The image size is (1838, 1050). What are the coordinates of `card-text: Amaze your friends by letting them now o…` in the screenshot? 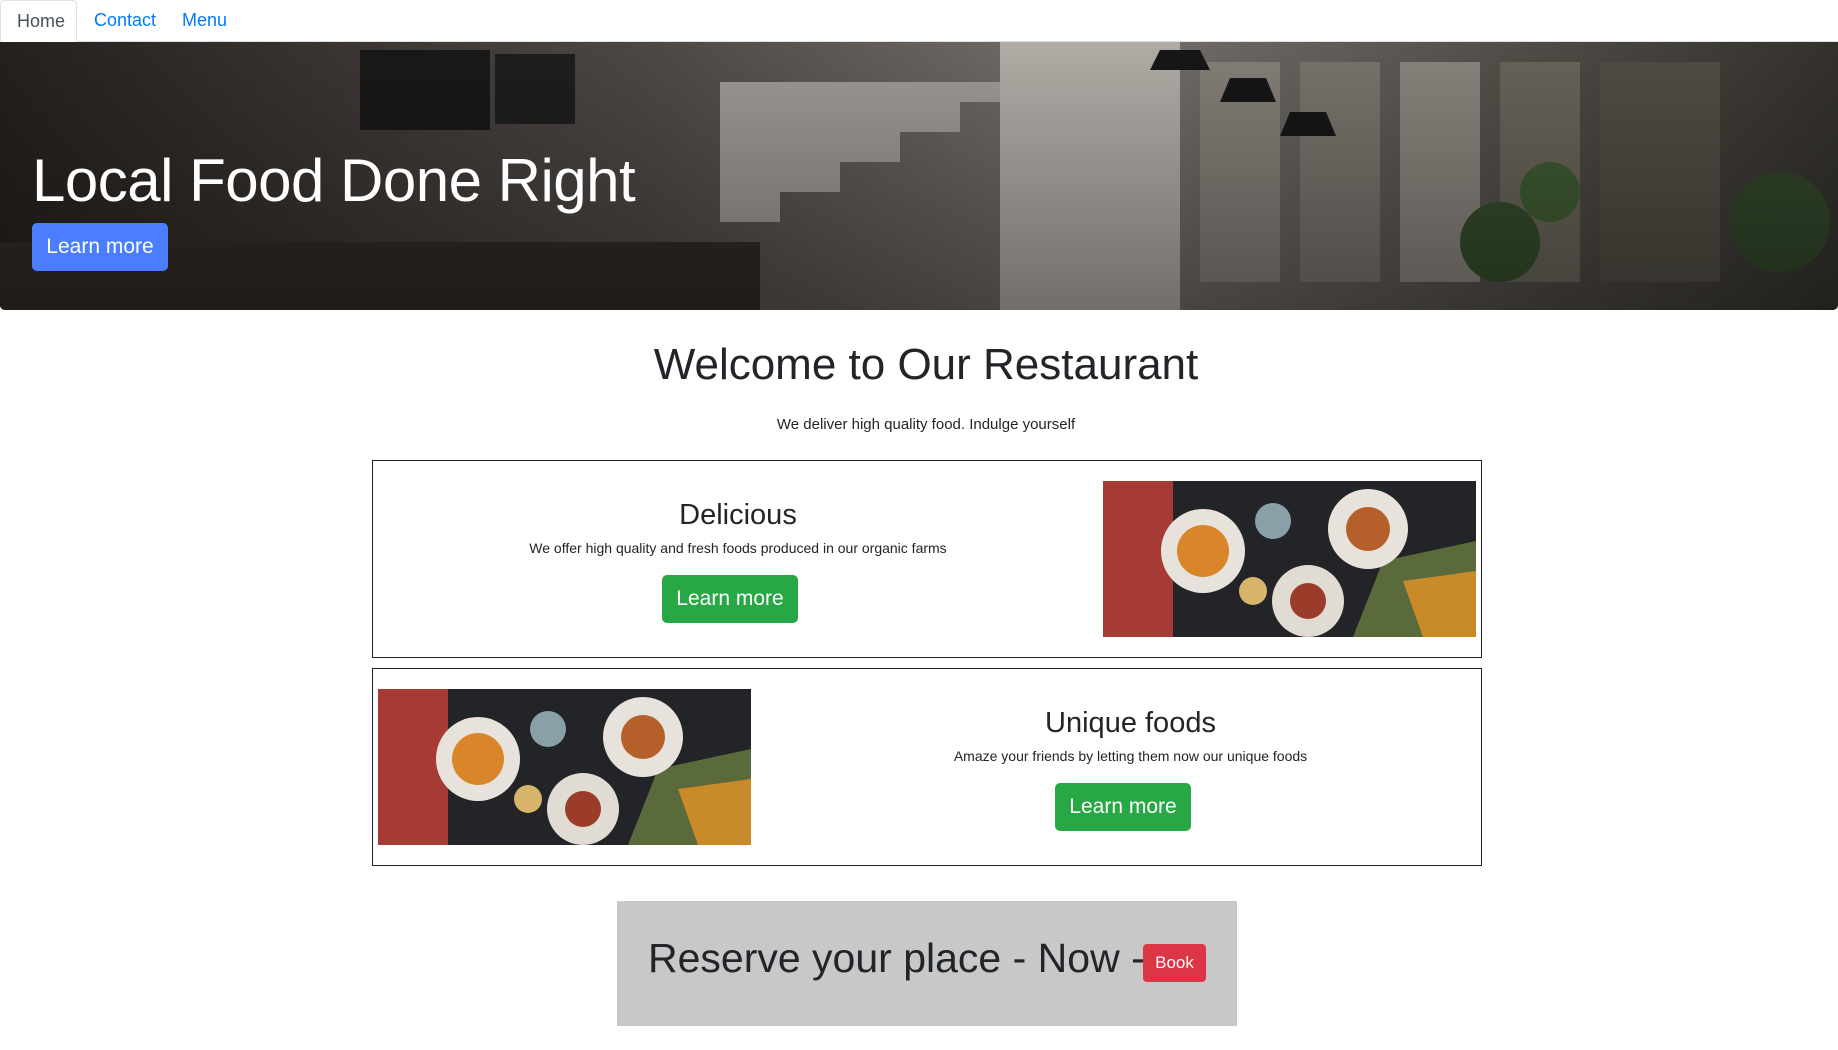 It's located at (1130, 756).